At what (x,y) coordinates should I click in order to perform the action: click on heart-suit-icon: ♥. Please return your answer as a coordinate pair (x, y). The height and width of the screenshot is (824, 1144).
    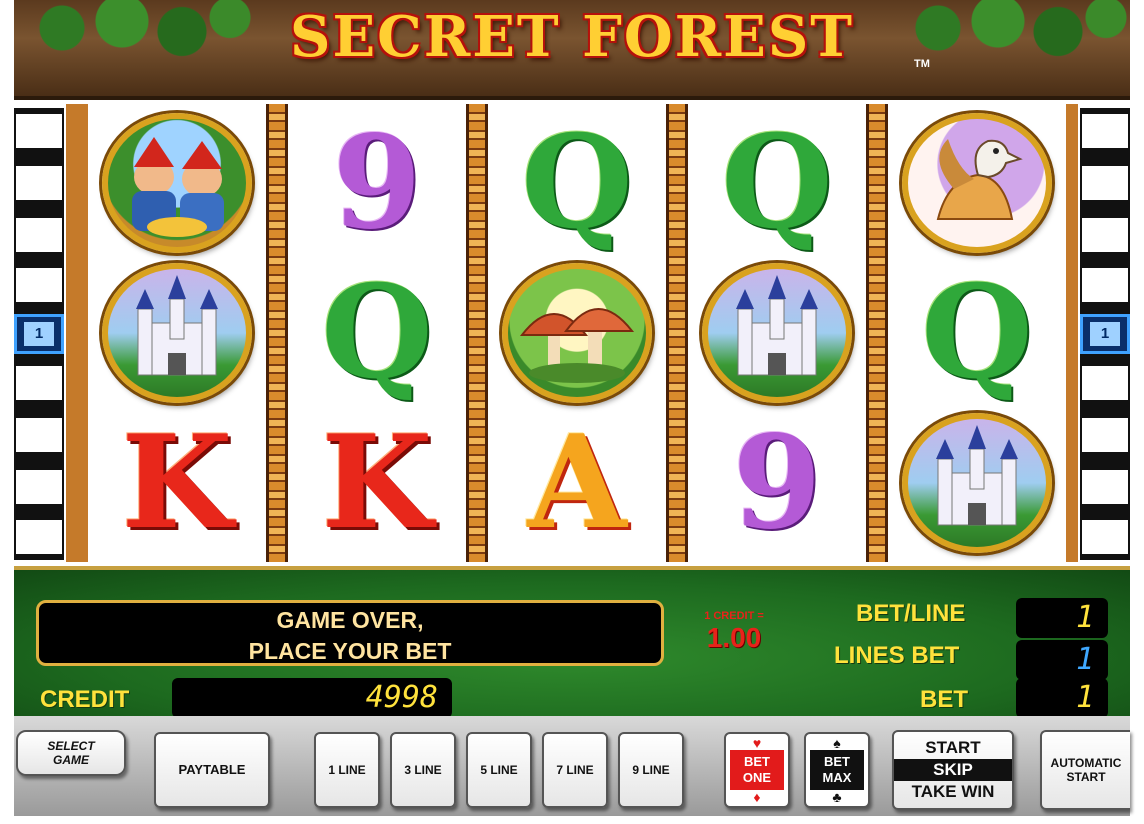
    Looking at the image, I should click on (757, 743).